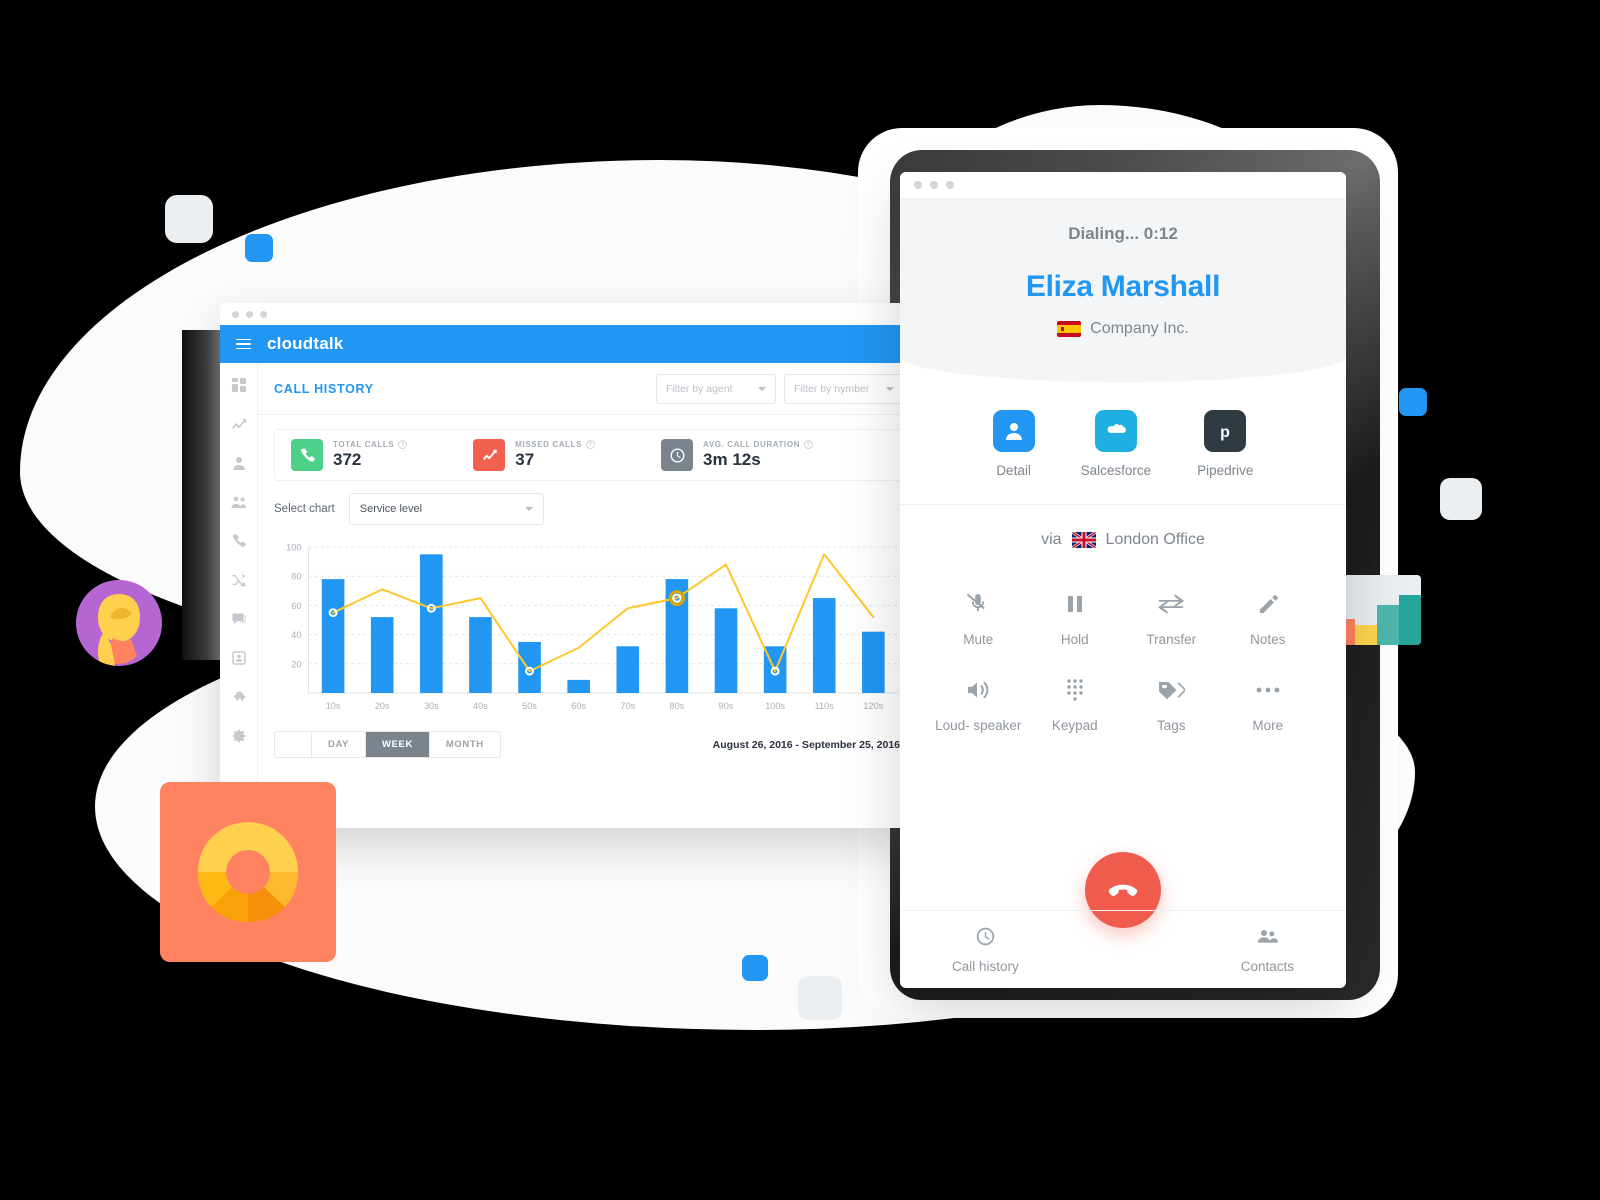 This screenshot has width=1600, height=1200. Describe the element at coordinates (1051, 539) in the screenshot. I see `via-label: via` at that location.